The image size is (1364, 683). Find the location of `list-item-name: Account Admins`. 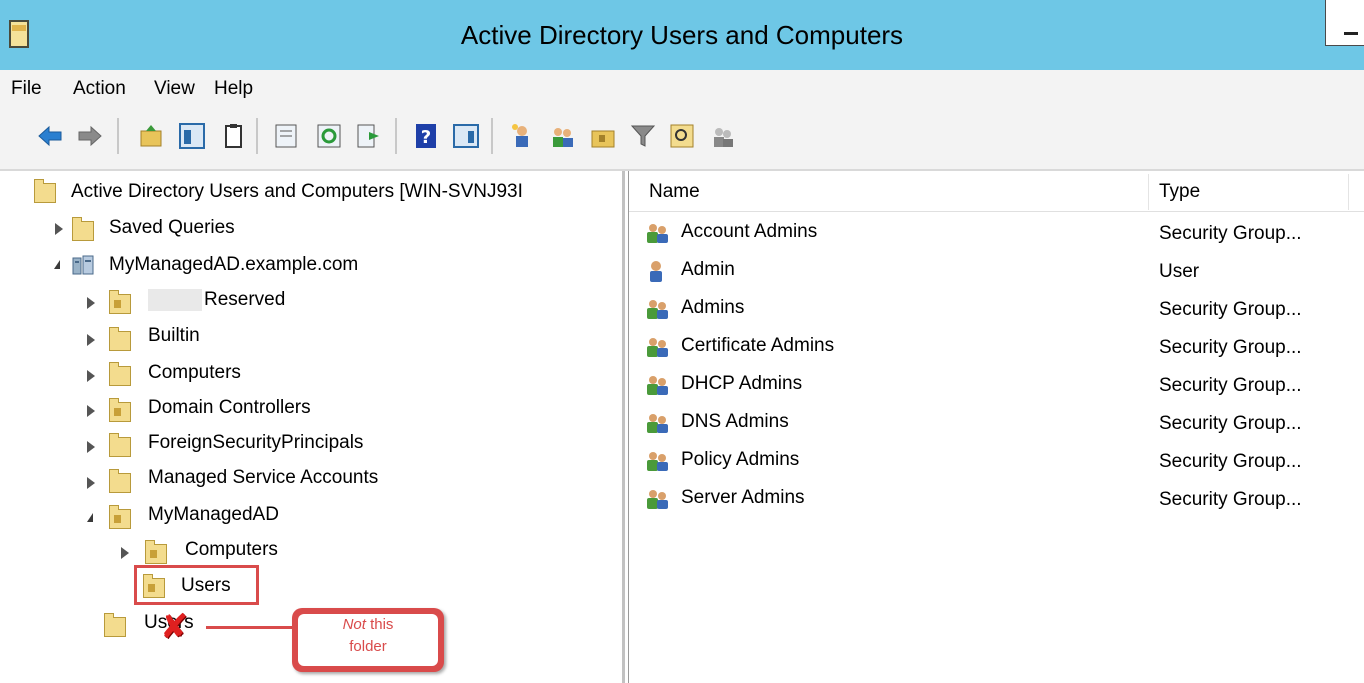

list-item-name: Account Admins is located at coordinates (749, 232).